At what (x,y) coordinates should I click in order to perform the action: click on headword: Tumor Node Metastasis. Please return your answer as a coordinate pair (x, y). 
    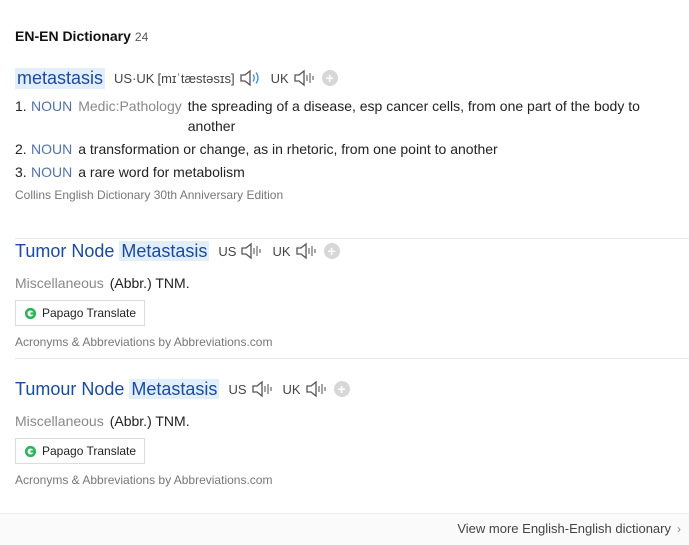
    Looking at the image, I should click on (112, 251).